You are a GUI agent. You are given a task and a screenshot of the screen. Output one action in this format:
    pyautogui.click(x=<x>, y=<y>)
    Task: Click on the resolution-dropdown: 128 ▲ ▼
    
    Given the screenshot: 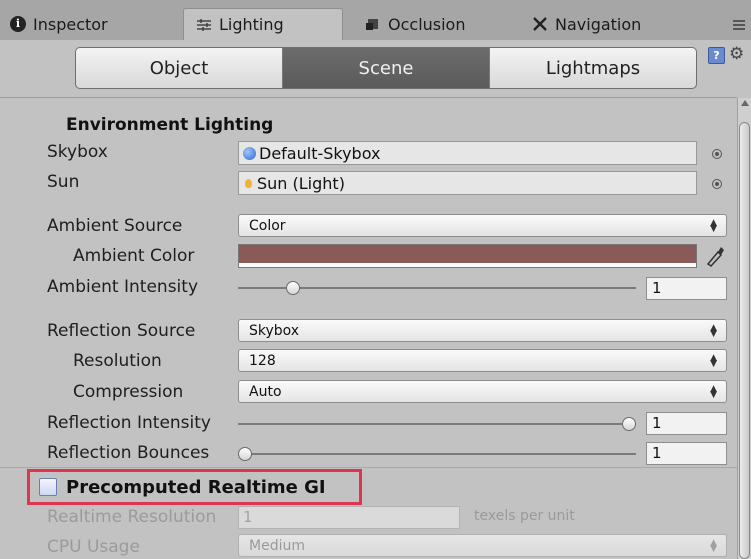 What is the action you would take?
    pyautogui.click(x=482, y=360)
    